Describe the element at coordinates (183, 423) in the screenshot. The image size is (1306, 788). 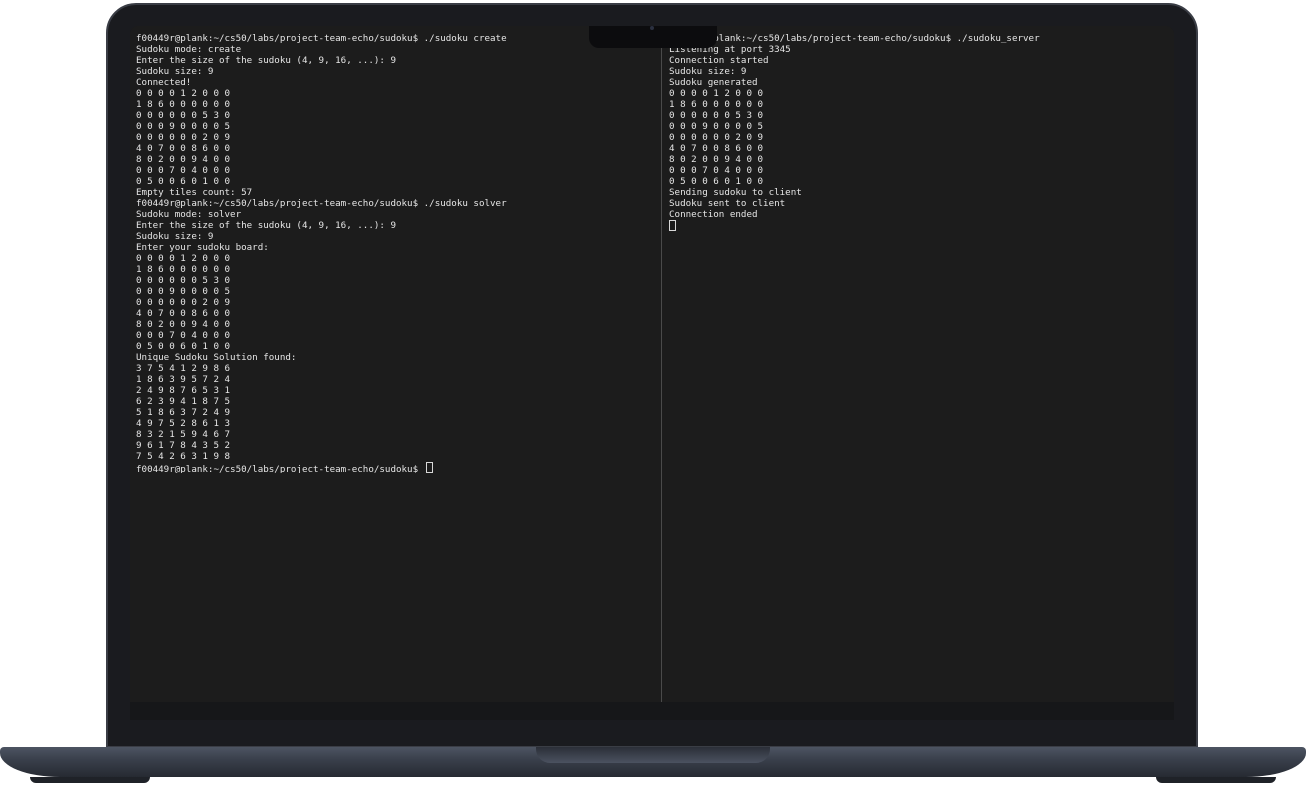
I see `terminal-line: 4 9 7 5 2 8 6 1 3` at that location.